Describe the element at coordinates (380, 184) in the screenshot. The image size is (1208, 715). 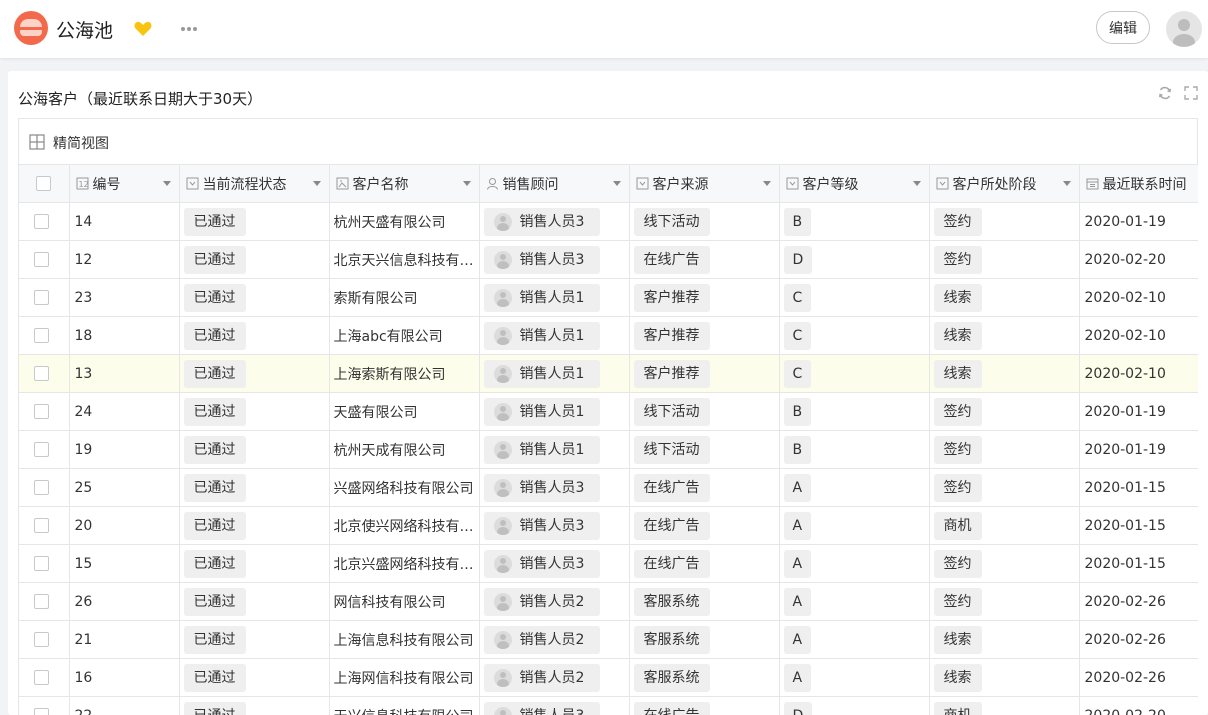
I see `column-label: 客户名称` at that location.